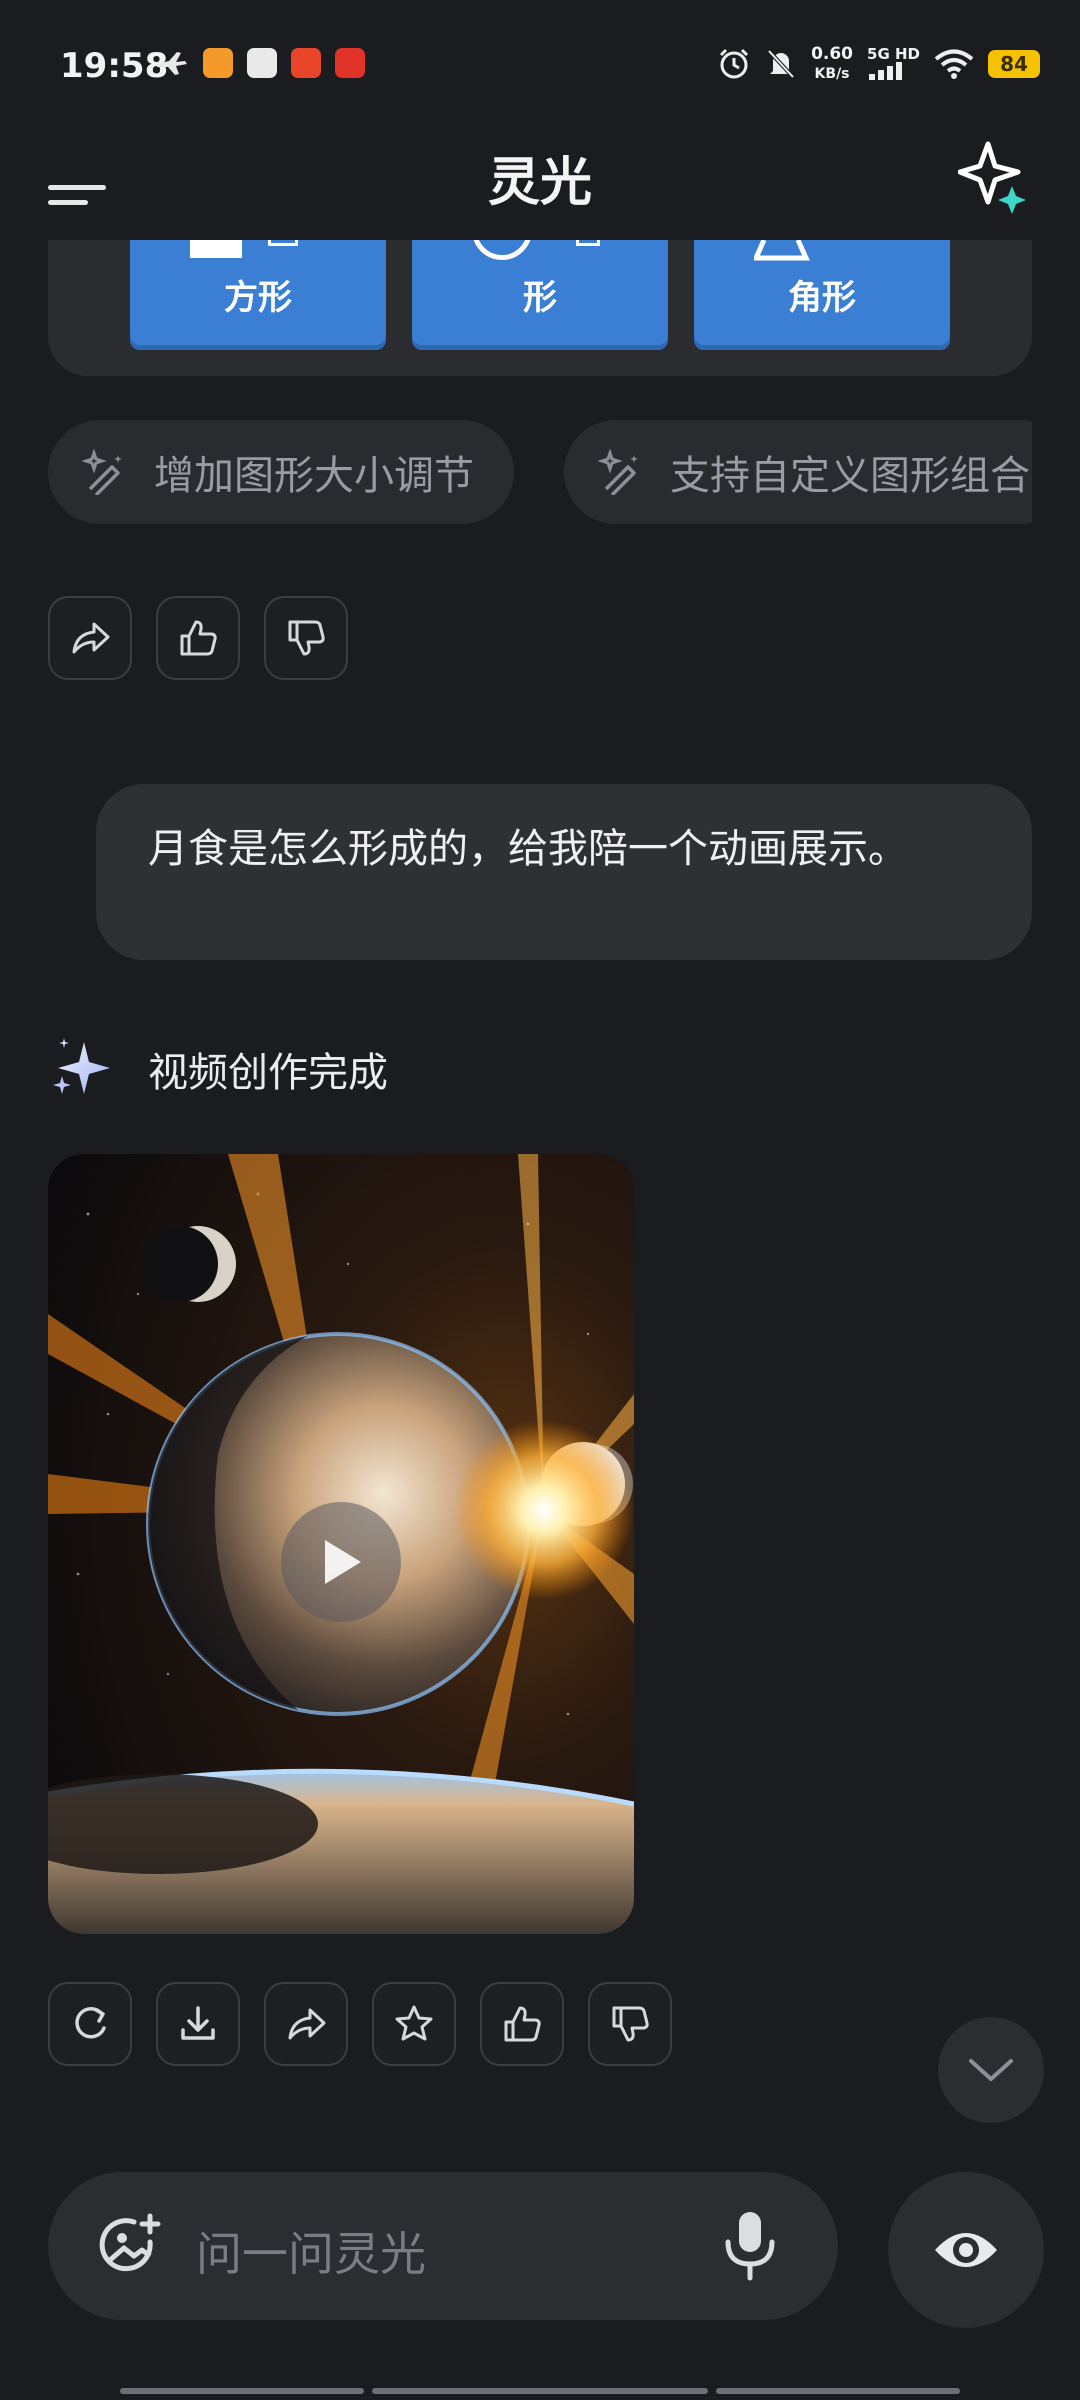 This screenshot has height=2400, width=1080. Describe the element at coordinates (540, 472) in the screenshot. I see `suggestion-chips: 增加图形大小调节 支持自定义图形组合` at that location.